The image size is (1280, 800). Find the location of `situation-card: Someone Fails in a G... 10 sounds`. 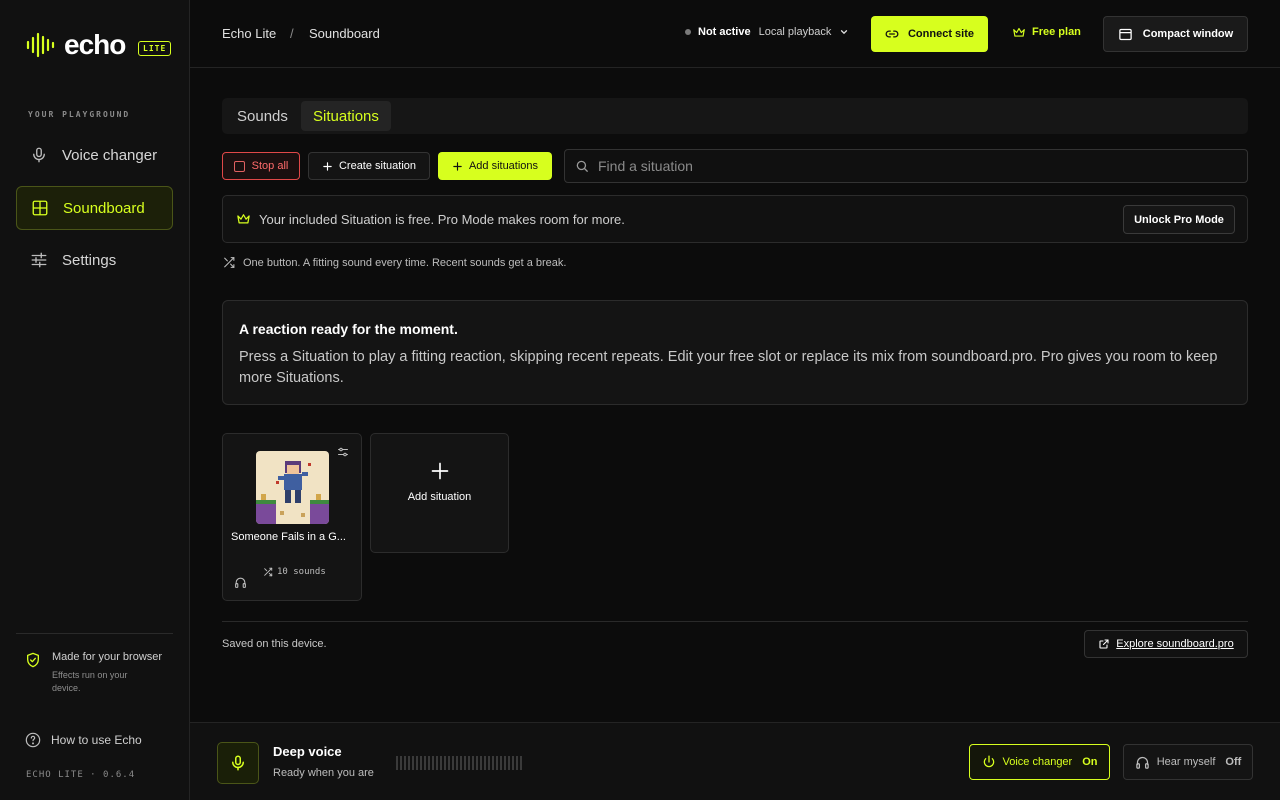

situation-card: Someone Fails in a G... 10 sounds is located at coordinates (292, 517).